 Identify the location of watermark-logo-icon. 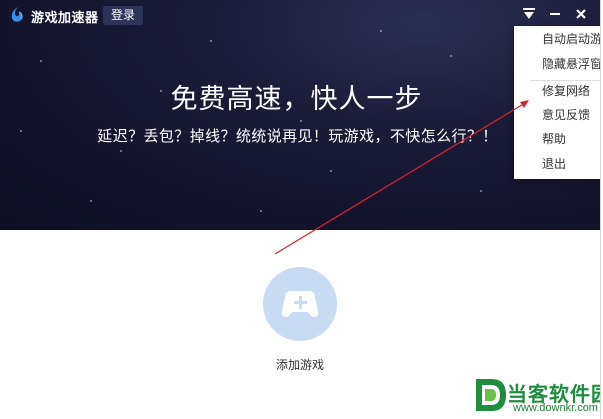
(491, 395).